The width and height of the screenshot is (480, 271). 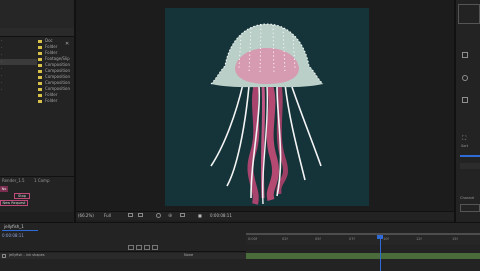 What do you see at coordinates (352, 239) in the screenshot?
I see `ruler-tick-label: 07f` at bounding box center [352, 239].